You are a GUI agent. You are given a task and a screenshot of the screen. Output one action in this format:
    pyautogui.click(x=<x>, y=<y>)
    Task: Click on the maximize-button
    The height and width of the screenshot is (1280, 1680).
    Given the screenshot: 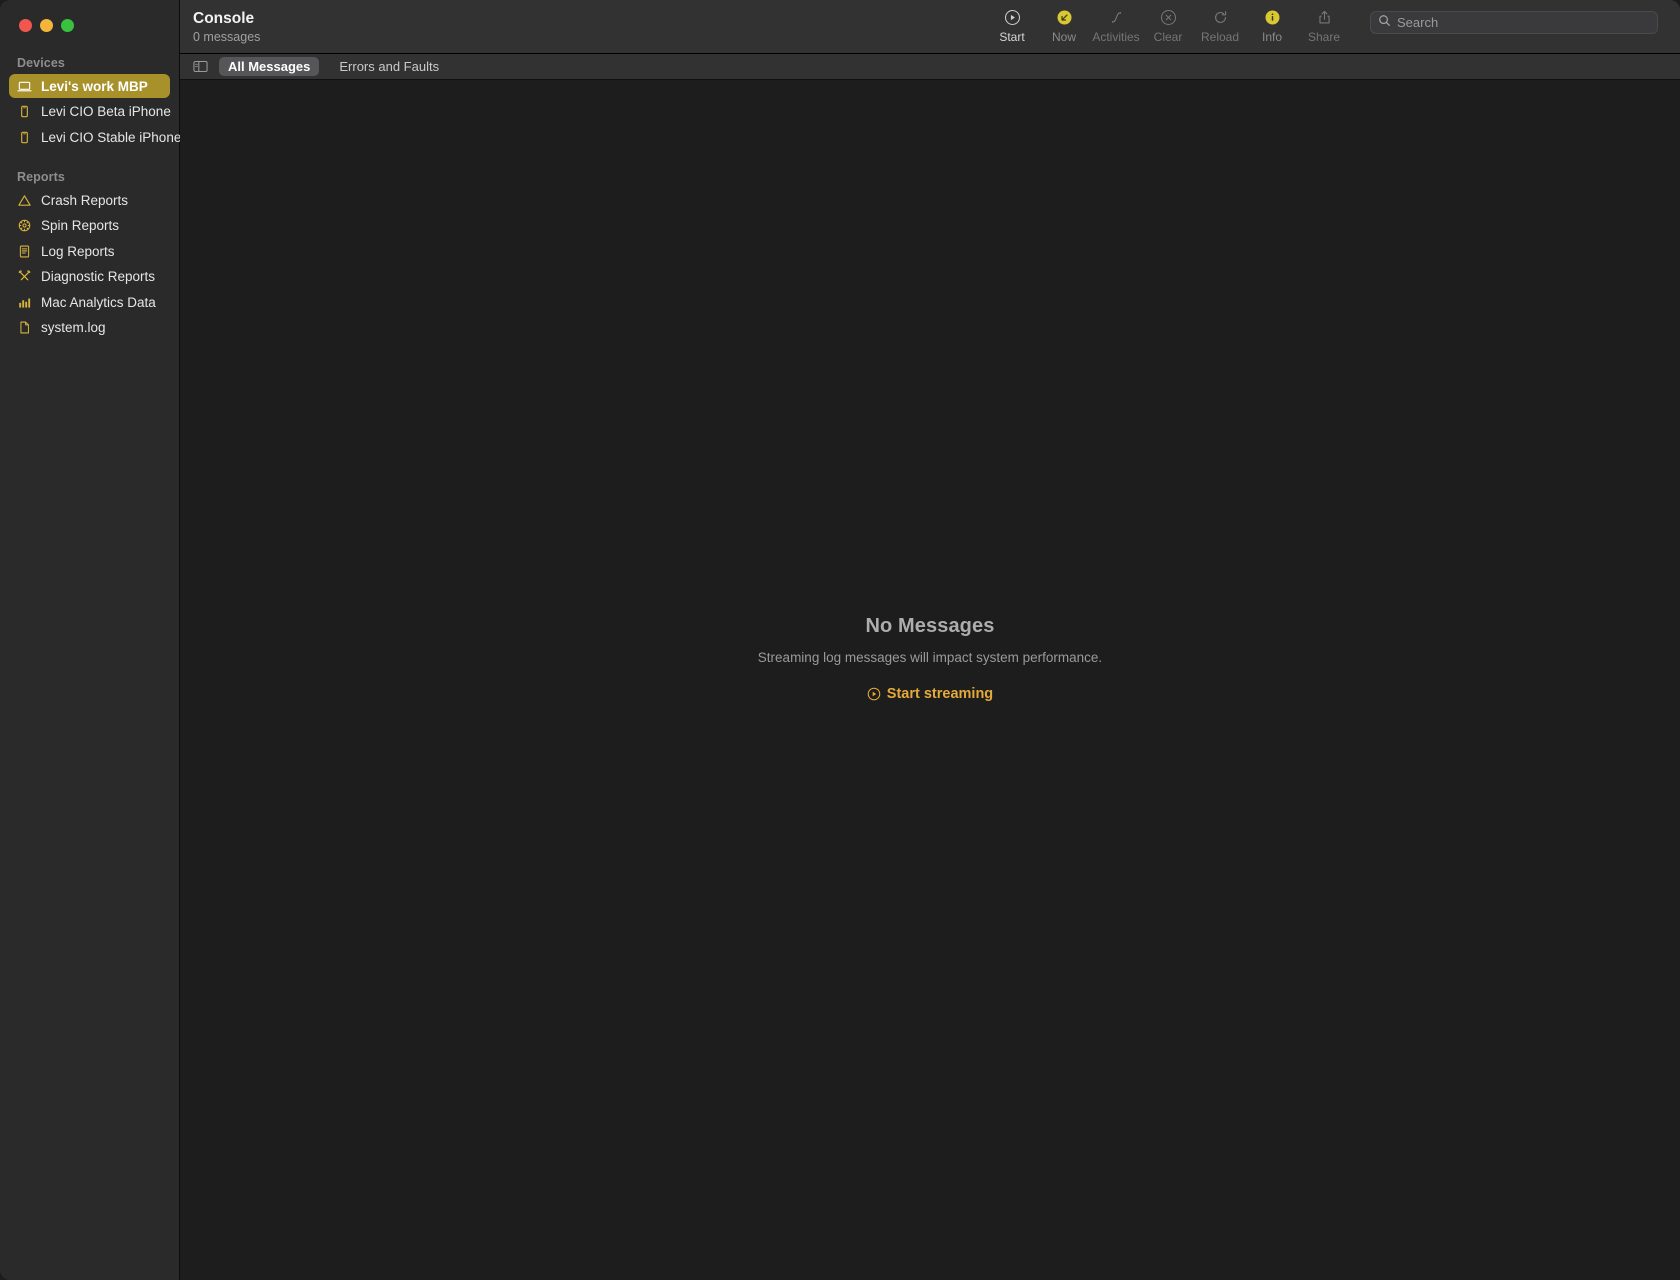 What is the action you would take?
    pyautogui.click(x=67, y=25)
    